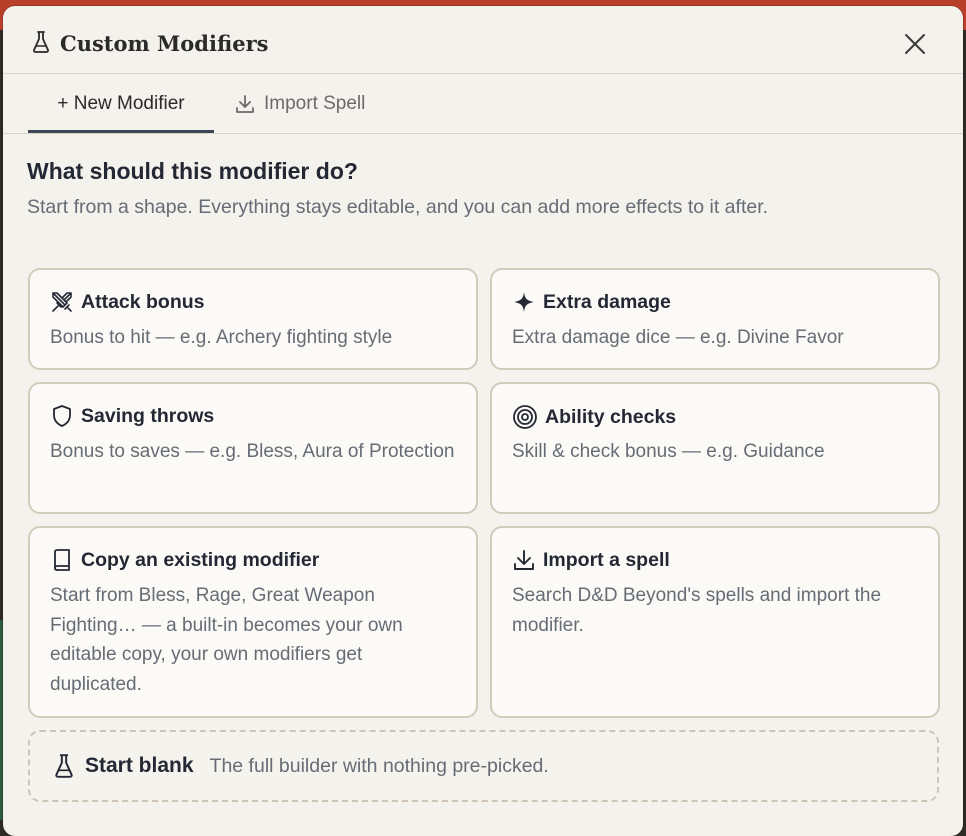 This screenshot has width=966, height=836. I want to click on tab-import-spell: Import Spell, so click(299, 103).